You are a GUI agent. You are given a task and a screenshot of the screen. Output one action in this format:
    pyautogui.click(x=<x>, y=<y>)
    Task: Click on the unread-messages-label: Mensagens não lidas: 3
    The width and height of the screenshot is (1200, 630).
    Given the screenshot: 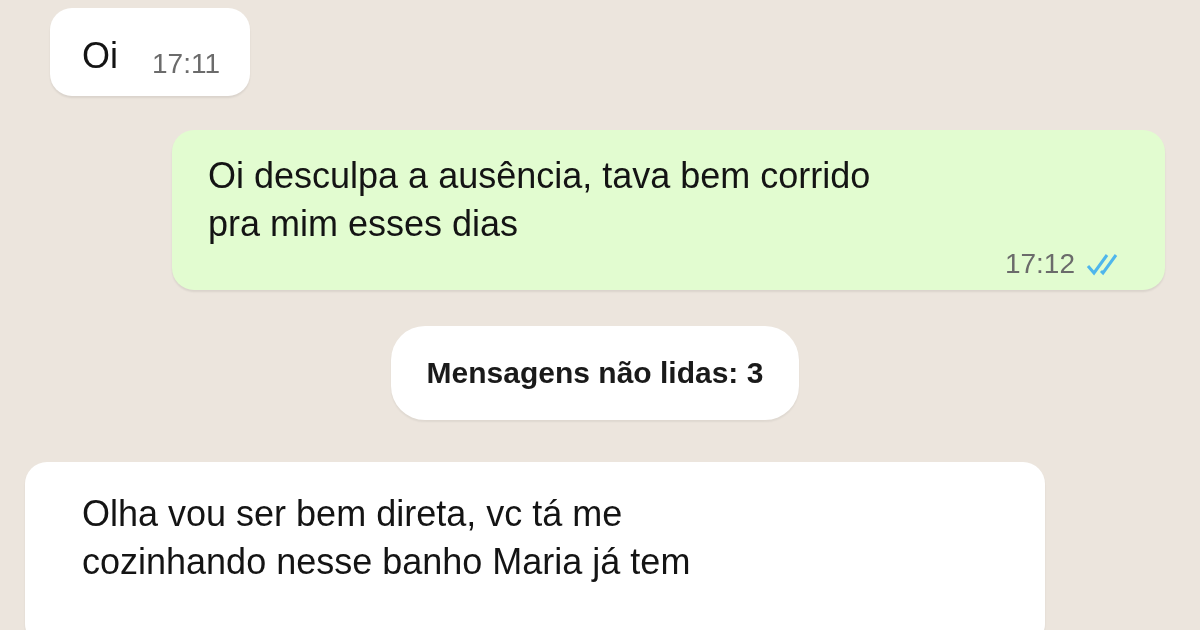 What is the action you would take?
    pyautogui.click(x=595, y=373)
    